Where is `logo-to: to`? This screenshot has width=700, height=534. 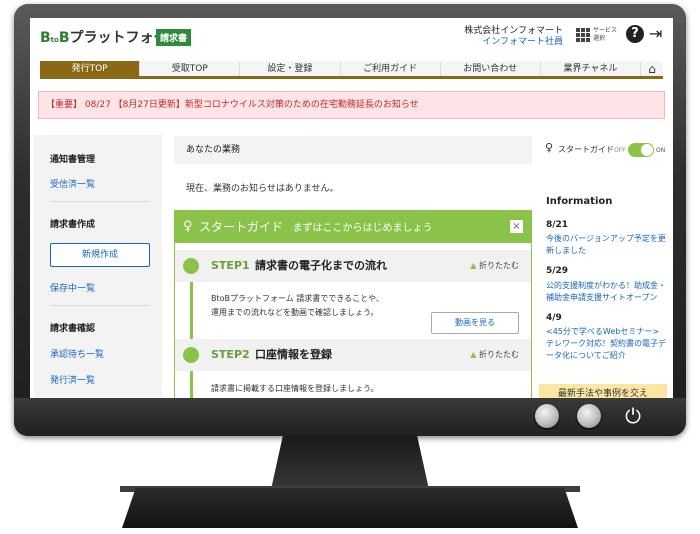 logo-to: to is located at coordinates (54, 40).